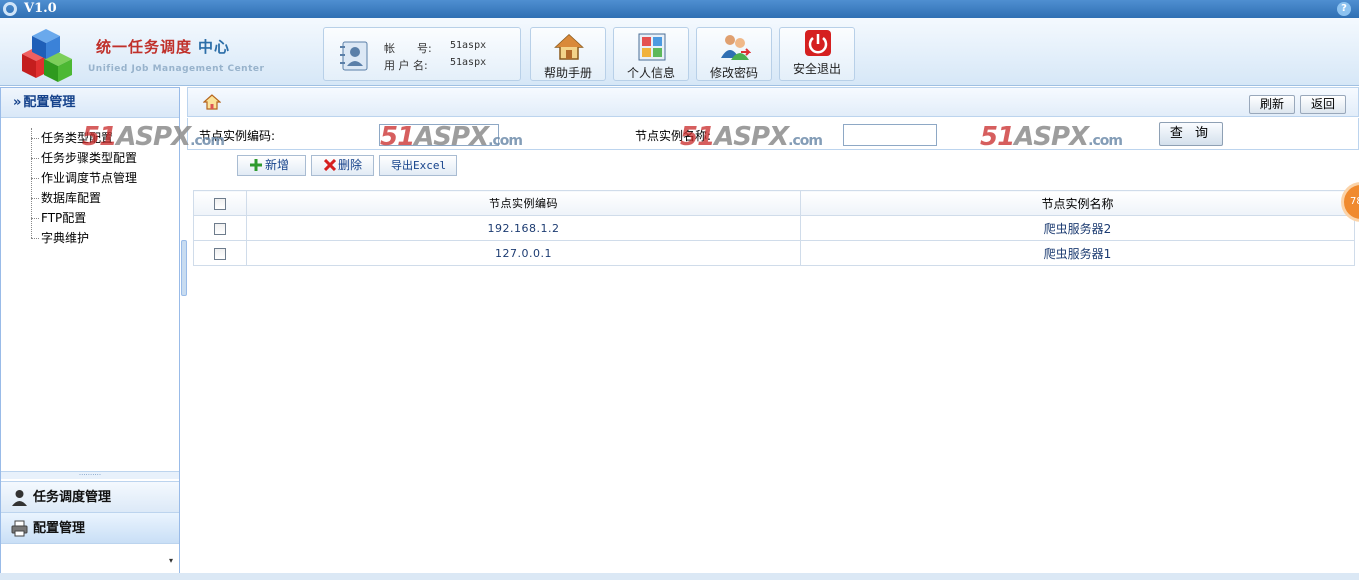 Image resolution: width=1359 pixels, height=580 pixels. Describe the element at coordinates (1077, 228) in the screenshot. I see `cell-node-name: 爬虫服务器2` at that location.